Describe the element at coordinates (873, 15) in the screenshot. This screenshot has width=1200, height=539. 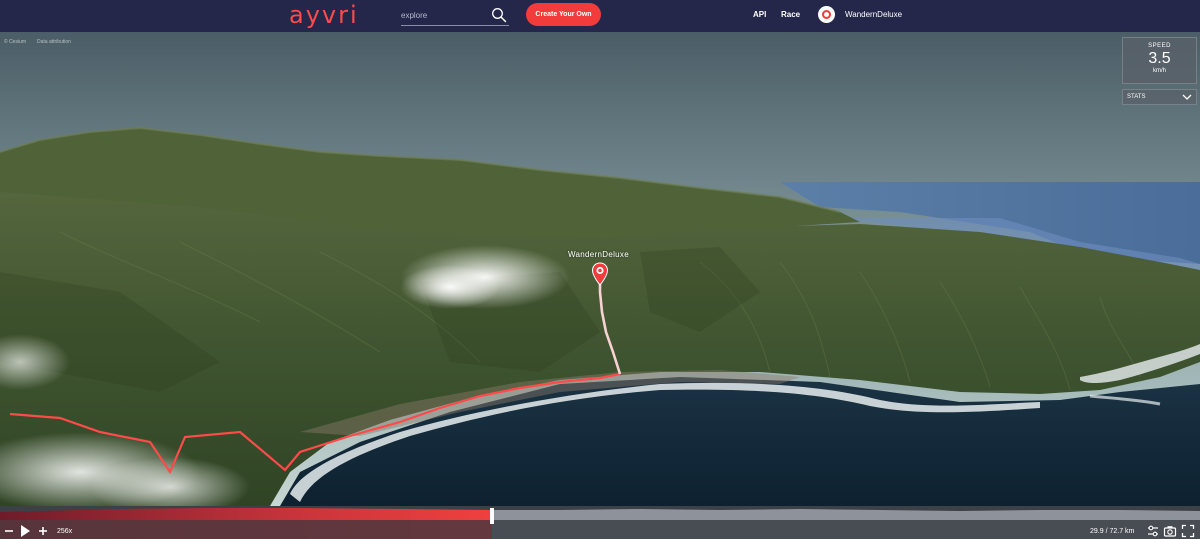
I see `username-link: WandernDeluxe` at that location.